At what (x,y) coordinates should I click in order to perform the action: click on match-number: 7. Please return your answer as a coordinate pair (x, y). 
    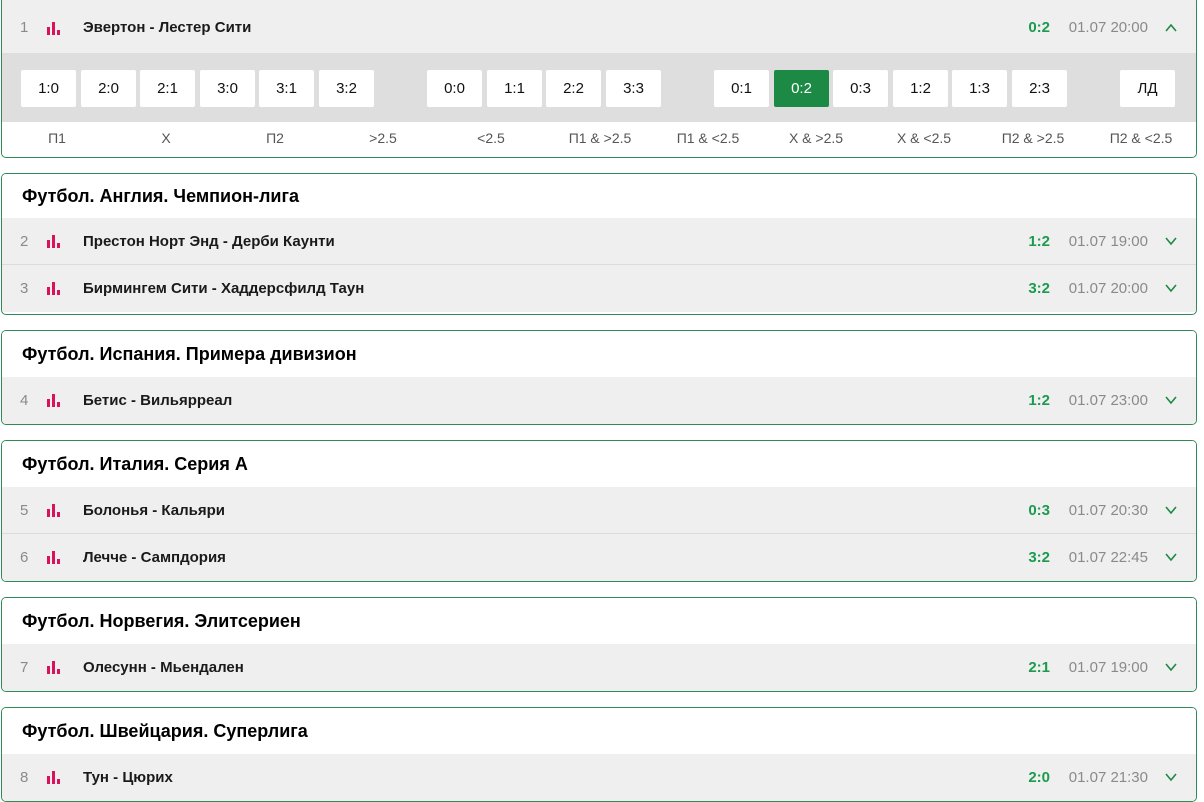
    Looking at the image, I should click on (24, 667).